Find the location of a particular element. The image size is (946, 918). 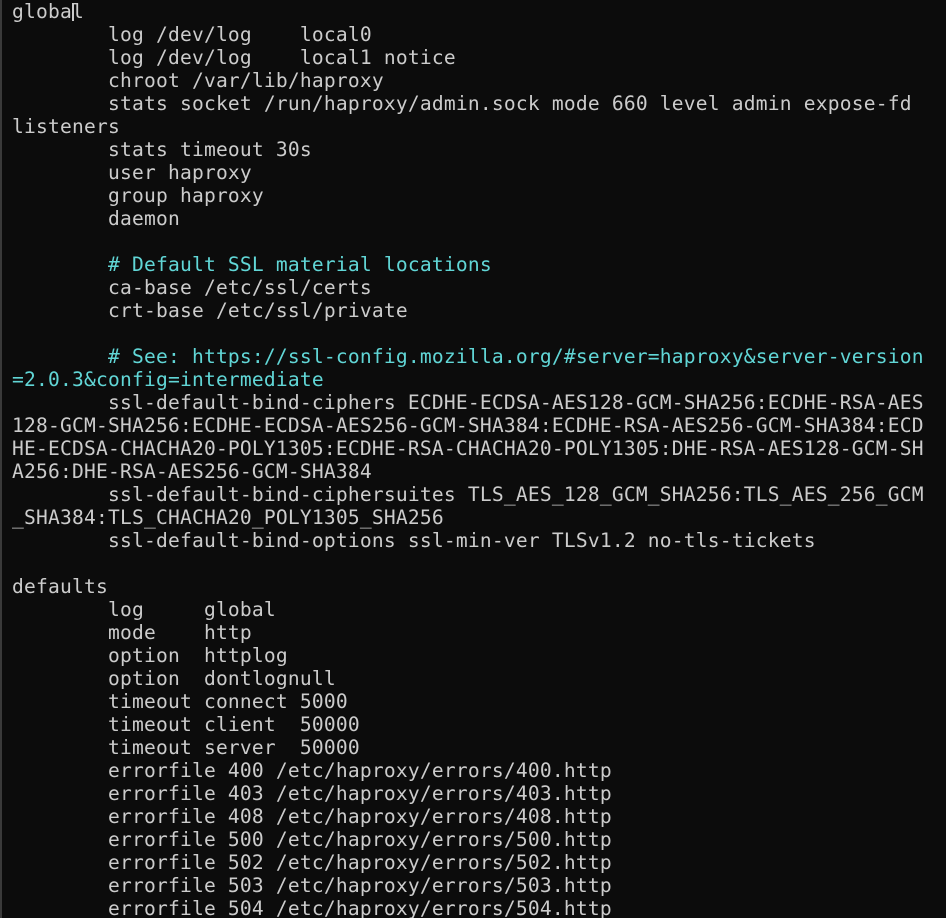

config-line: option httplog is located at coordinates (150, 655).